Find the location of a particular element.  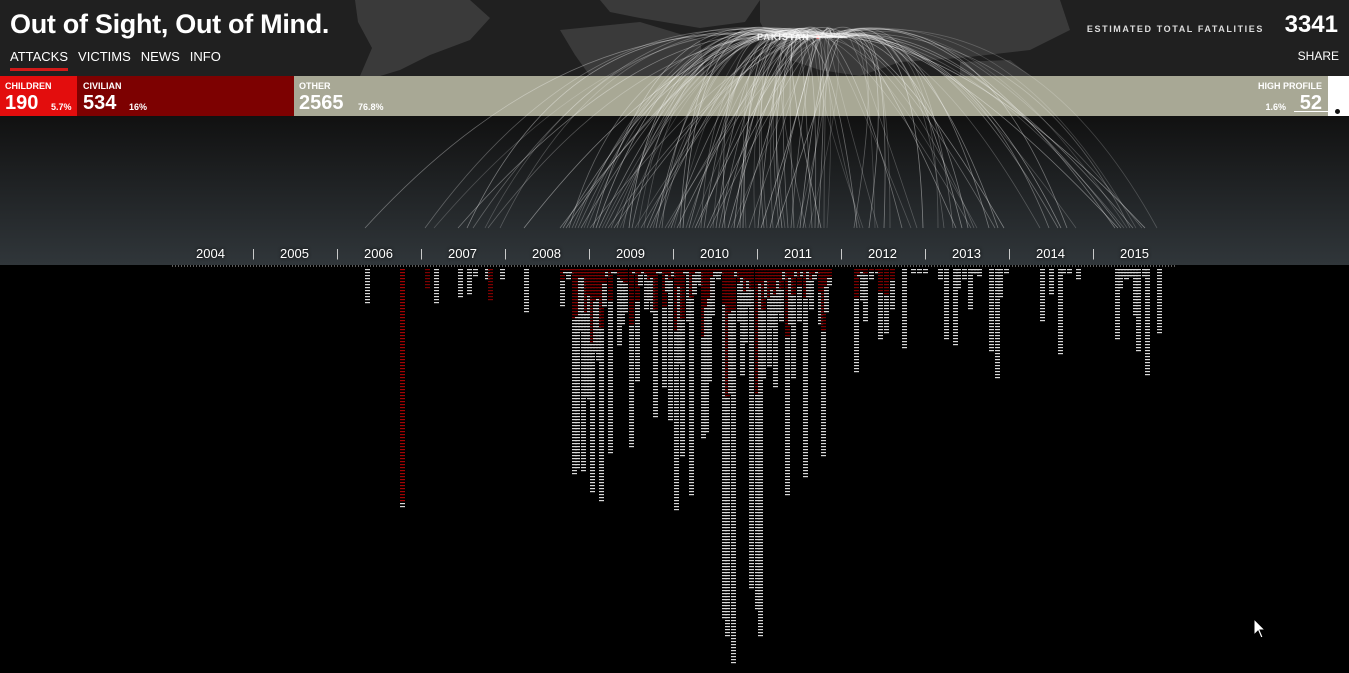

tab-info: INFO is located at coordinates (205, 60).